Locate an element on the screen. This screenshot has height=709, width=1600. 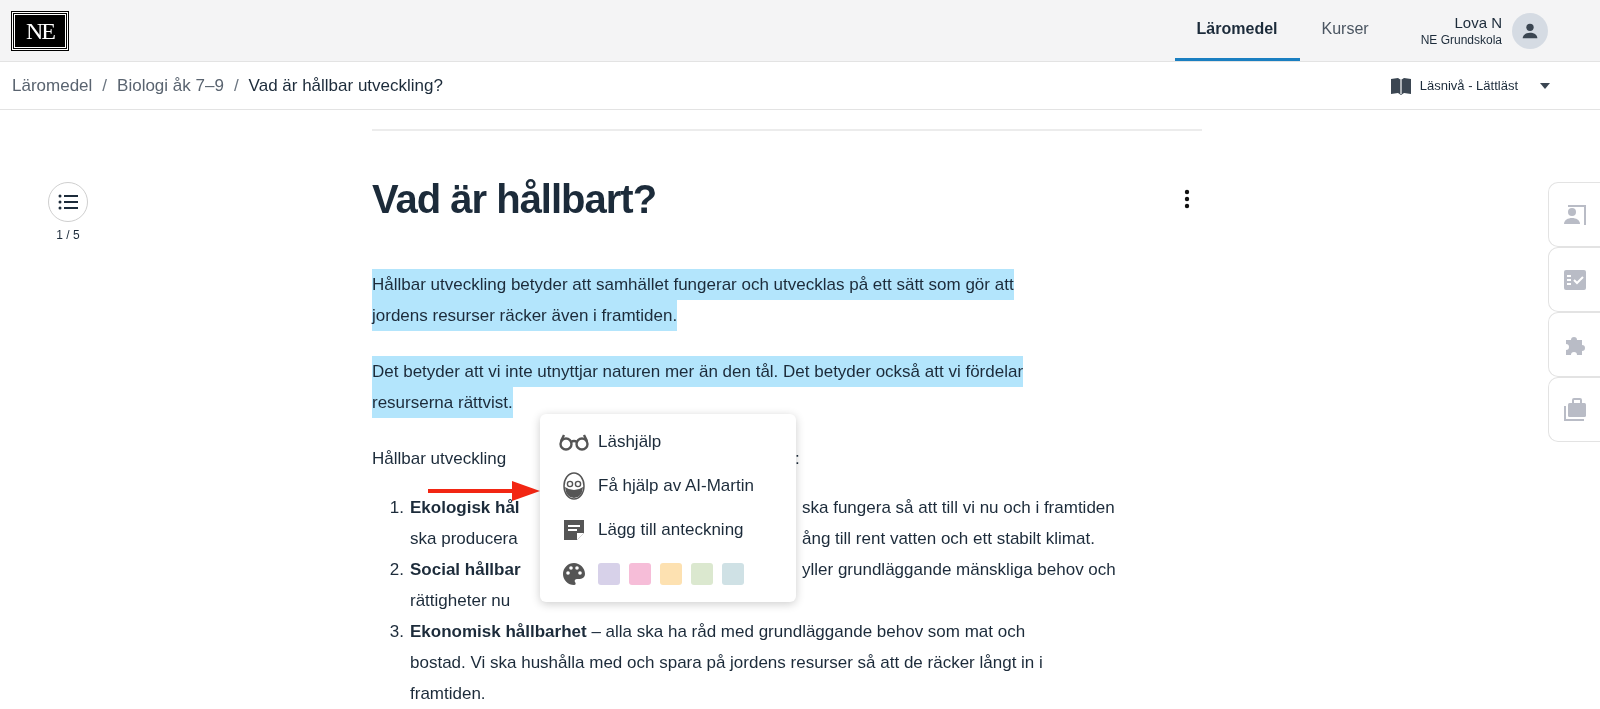
list-item-text: ska producera is located at coordinates (464, 538).